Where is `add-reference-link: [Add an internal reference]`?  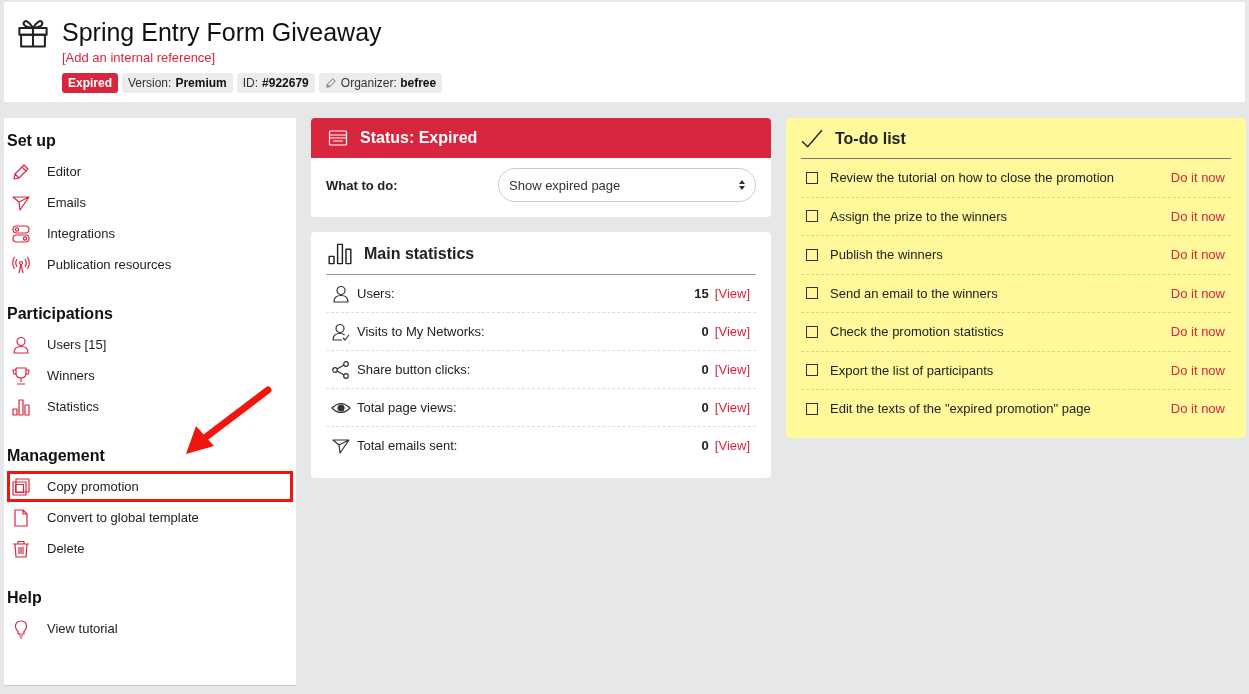 add-reference-link: [Add an internal reference] is located at coordinates (139, 57).